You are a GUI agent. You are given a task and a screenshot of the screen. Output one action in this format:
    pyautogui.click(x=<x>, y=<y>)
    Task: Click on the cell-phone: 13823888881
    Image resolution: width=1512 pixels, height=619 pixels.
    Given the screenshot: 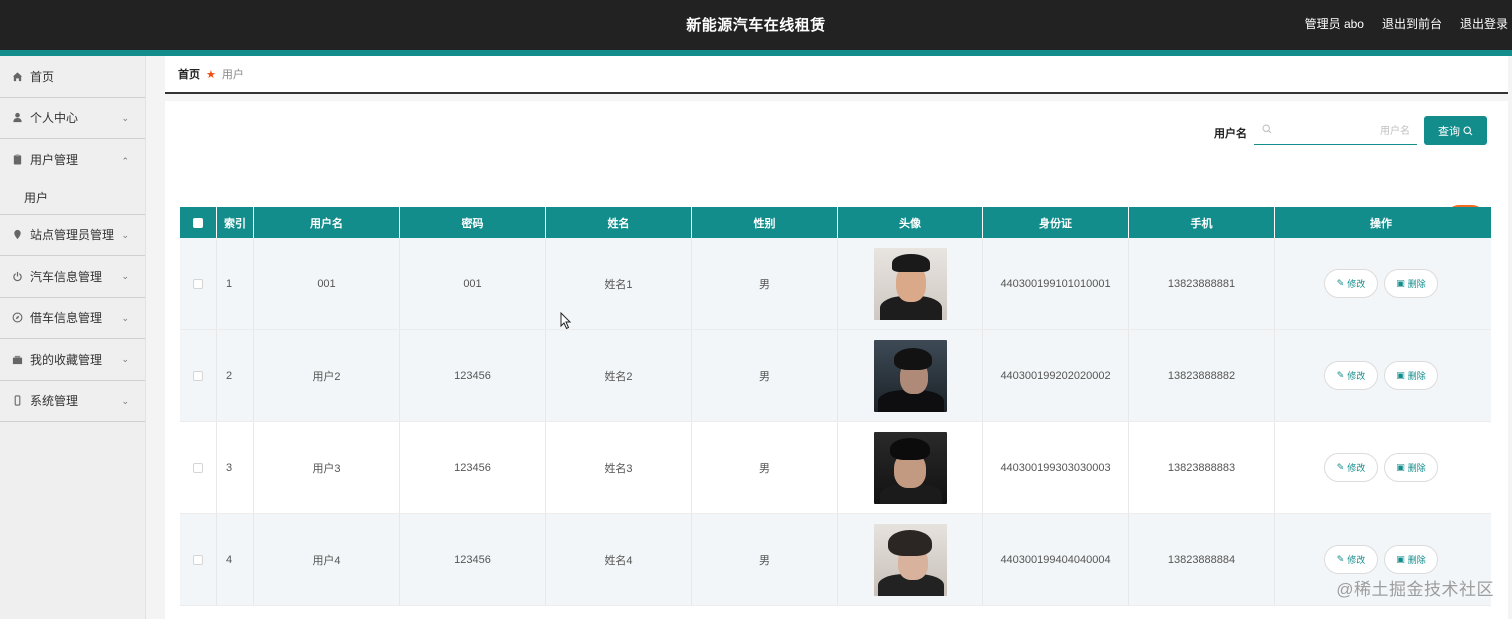 What is the action you would take?
    pyautogui.click(x=1202, y=283)
    